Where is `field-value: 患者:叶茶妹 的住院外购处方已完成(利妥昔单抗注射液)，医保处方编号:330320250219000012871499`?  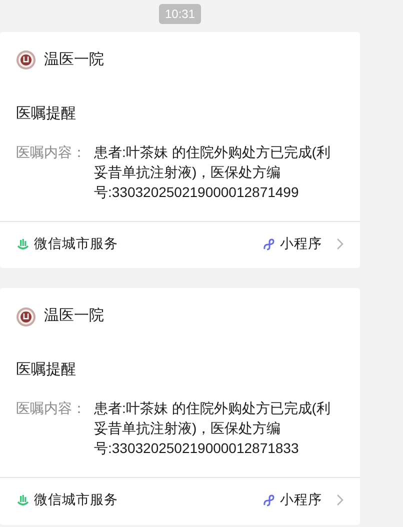
field-value: 患者:叶茶妹 的住院外购处方已完成(利妥昔单抗注射液)，医保处方编号:330320250219000012871499 is located at coordinates (213, 172).